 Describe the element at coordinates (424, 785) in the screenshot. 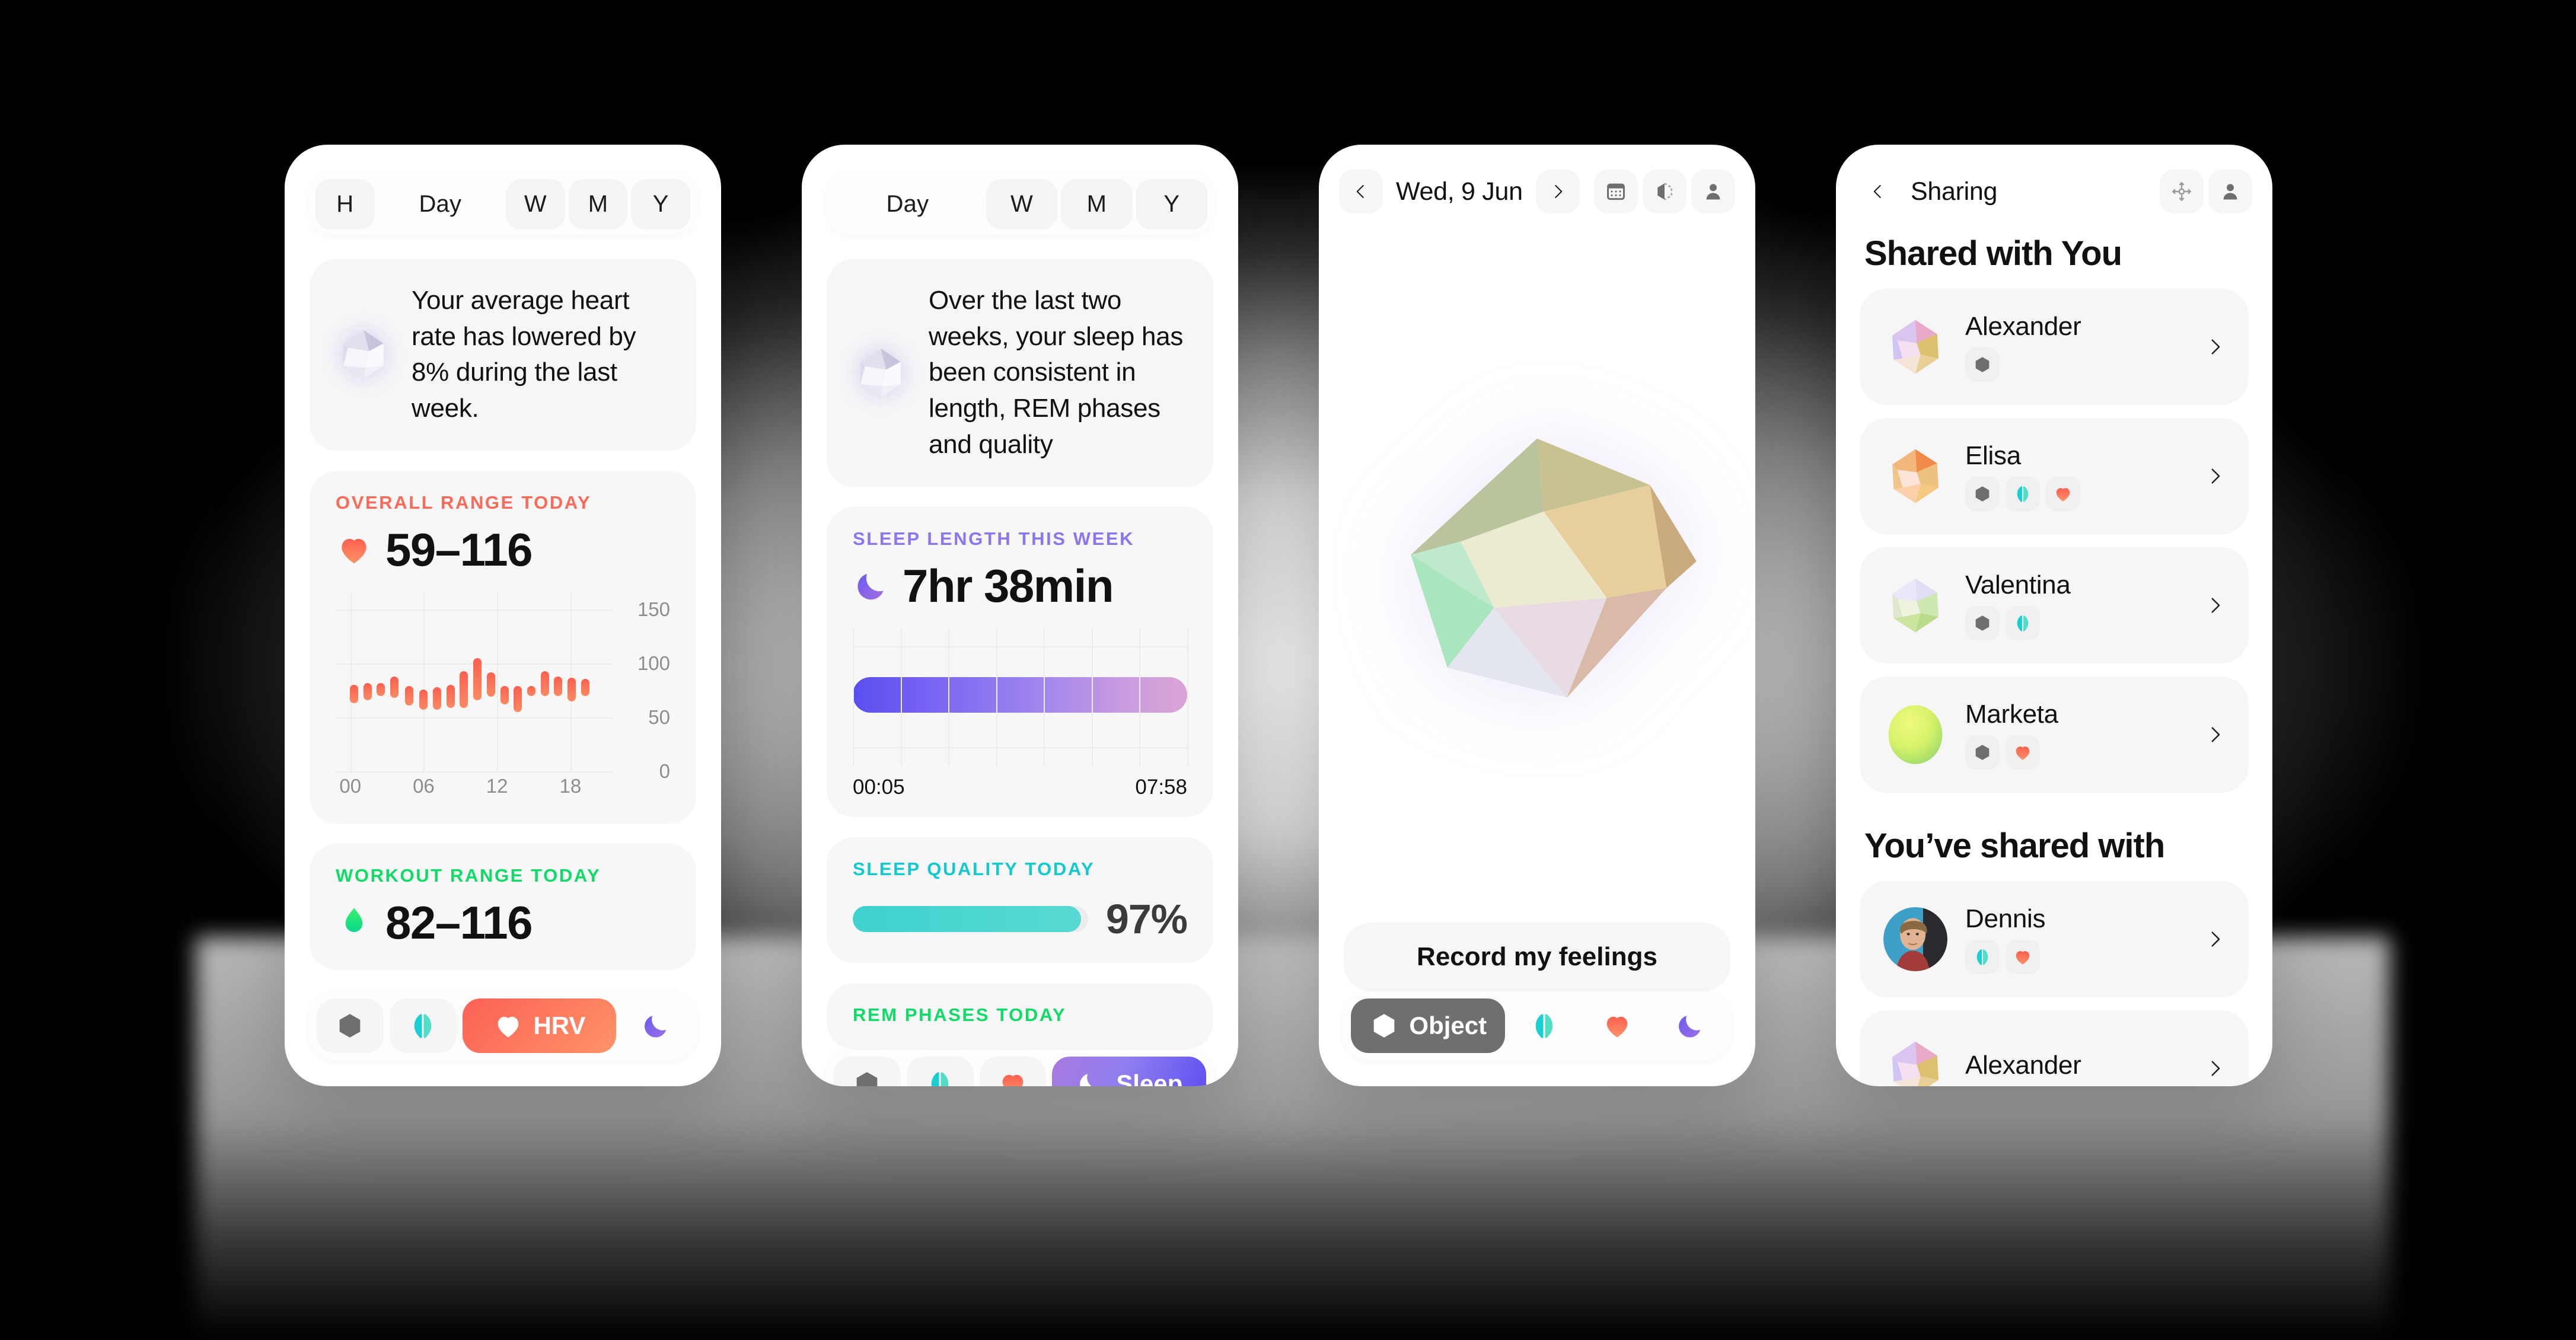

I see `x-axis-tick: 06` at that location.